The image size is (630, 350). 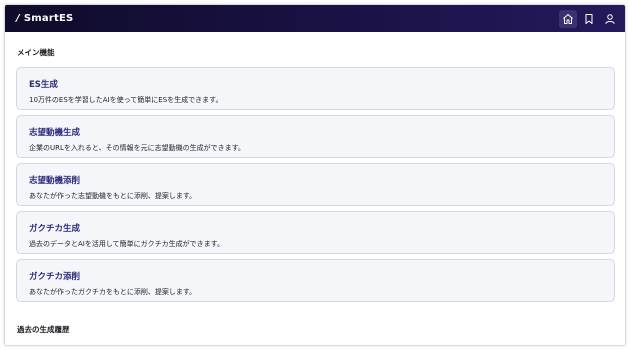 What do you see at coordinates (315, 18) in the screenshot?
I see `top-navbar: / SmartES` at bounding box center [315, 18].